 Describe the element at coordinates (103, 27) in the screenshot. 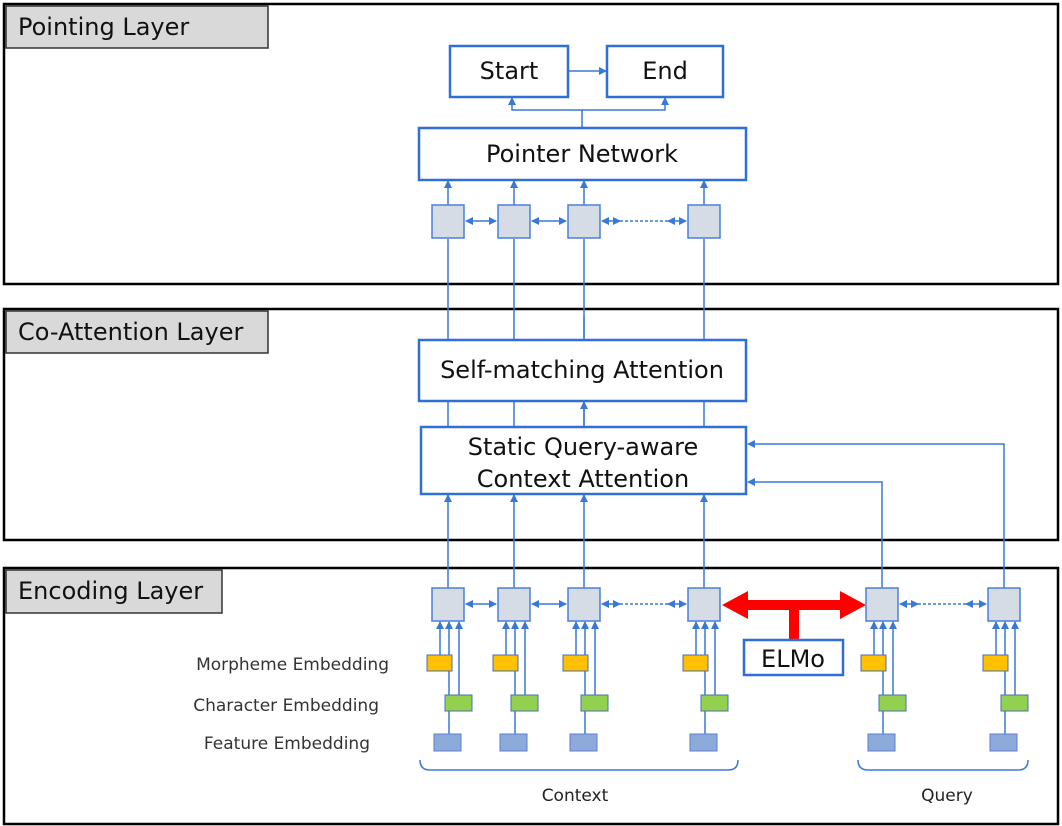

I see `pointing-layer-label: Pointing Layer` at that location.